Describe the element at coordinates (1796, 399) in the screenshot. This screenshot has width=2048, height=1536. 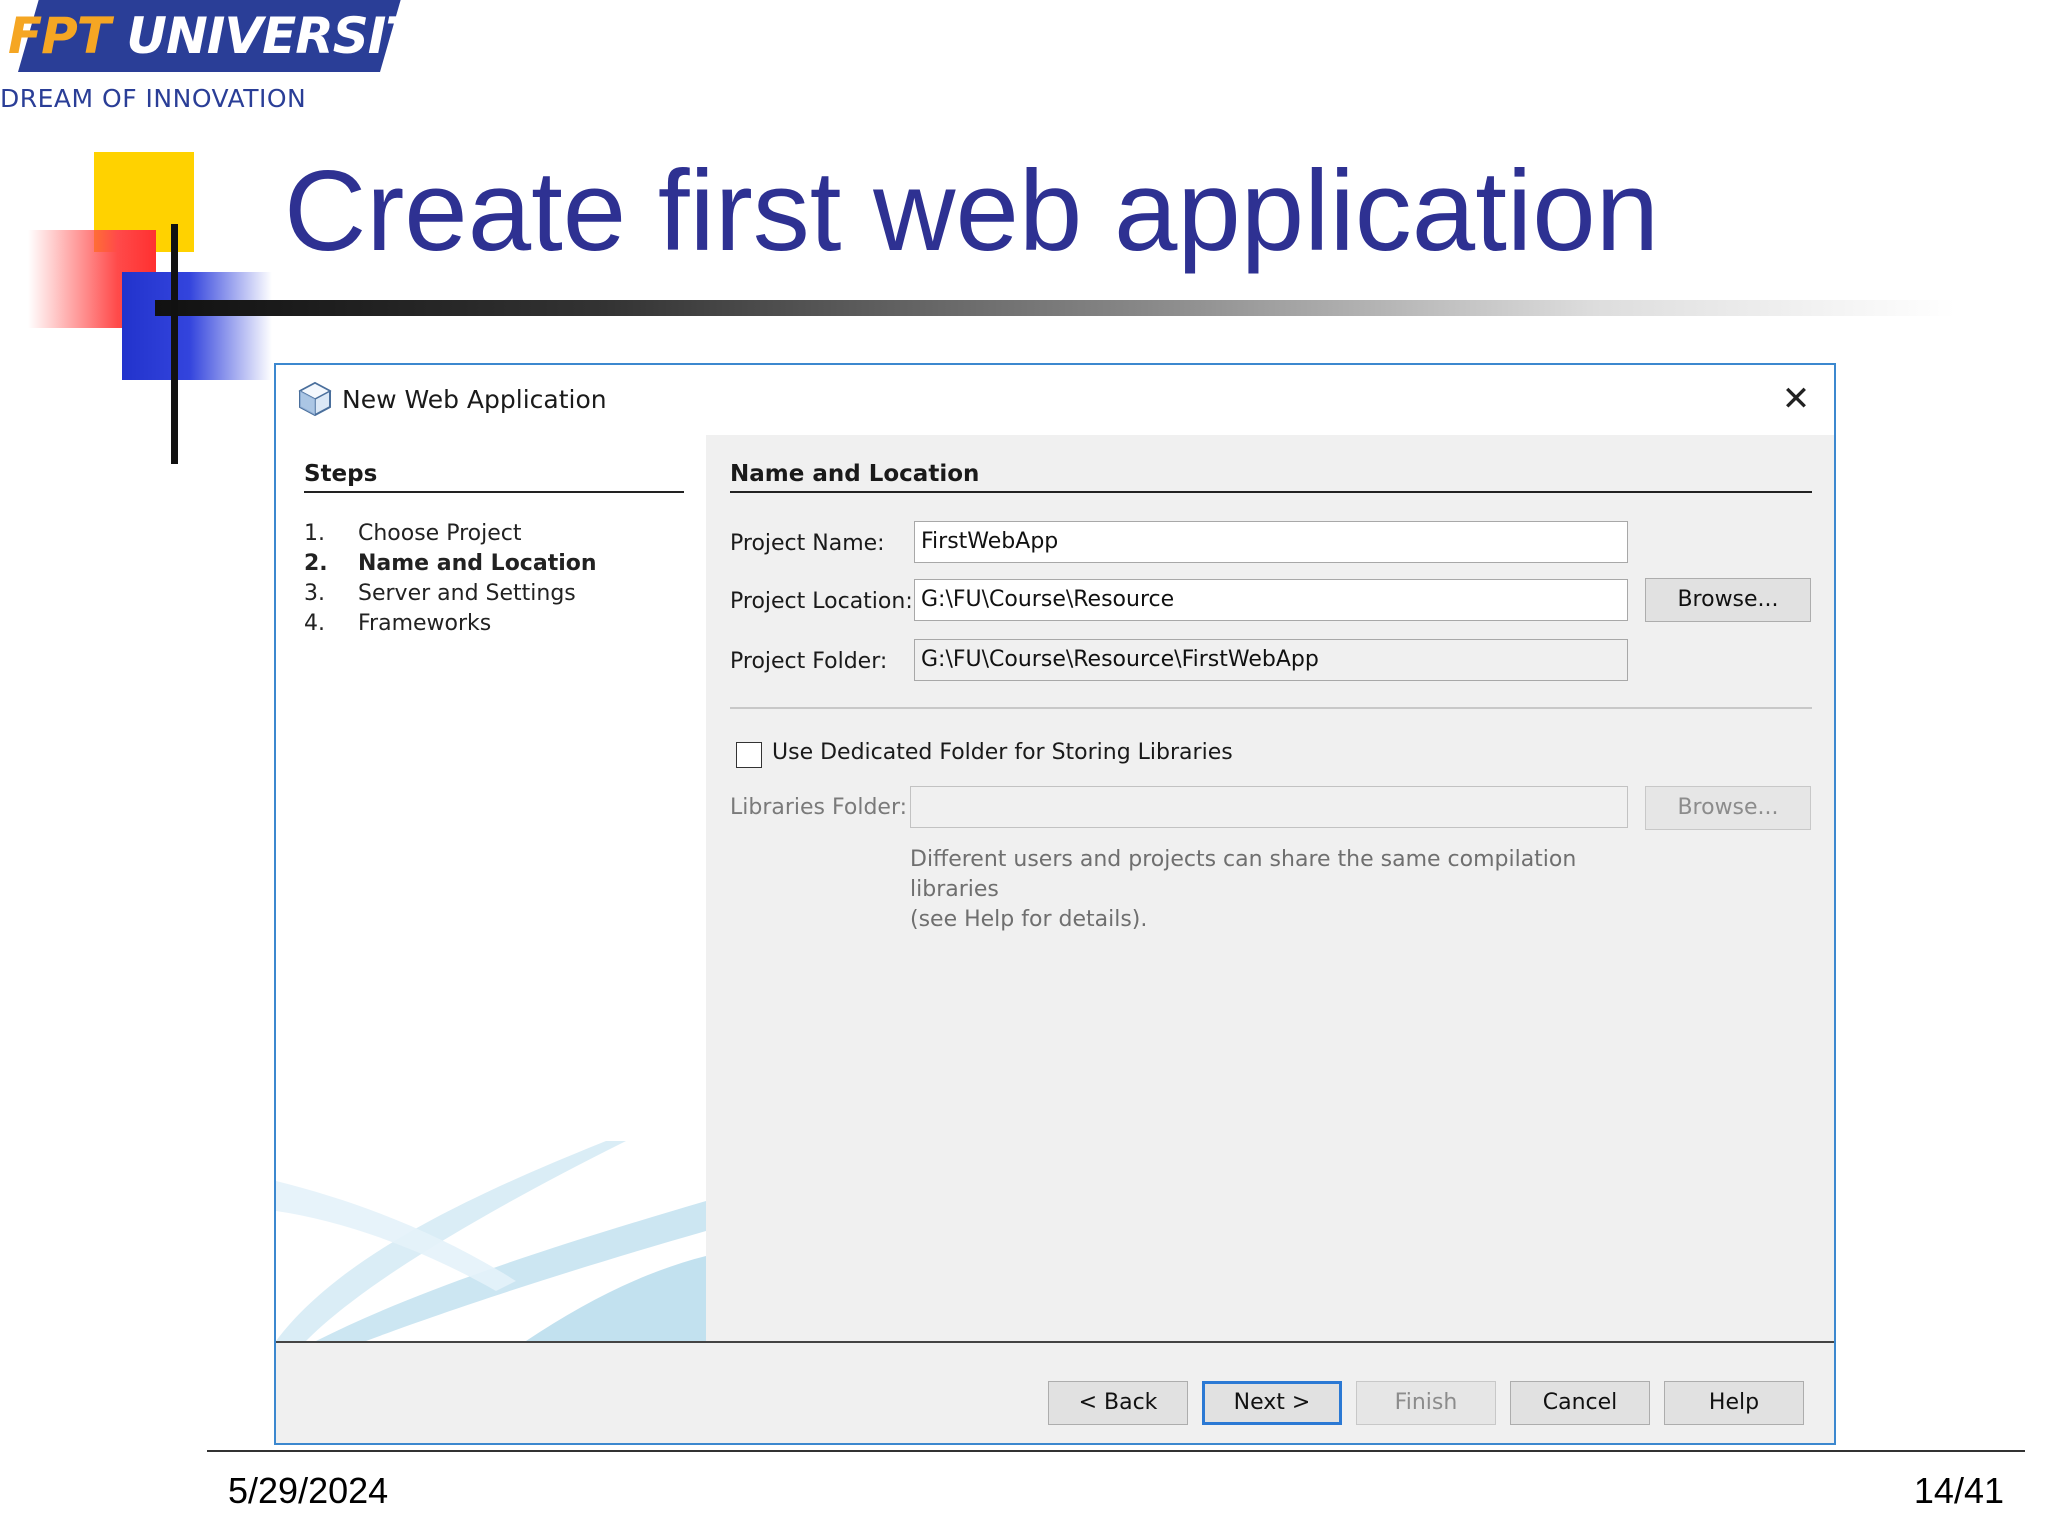
I see `close-icon: ✕` at that location.